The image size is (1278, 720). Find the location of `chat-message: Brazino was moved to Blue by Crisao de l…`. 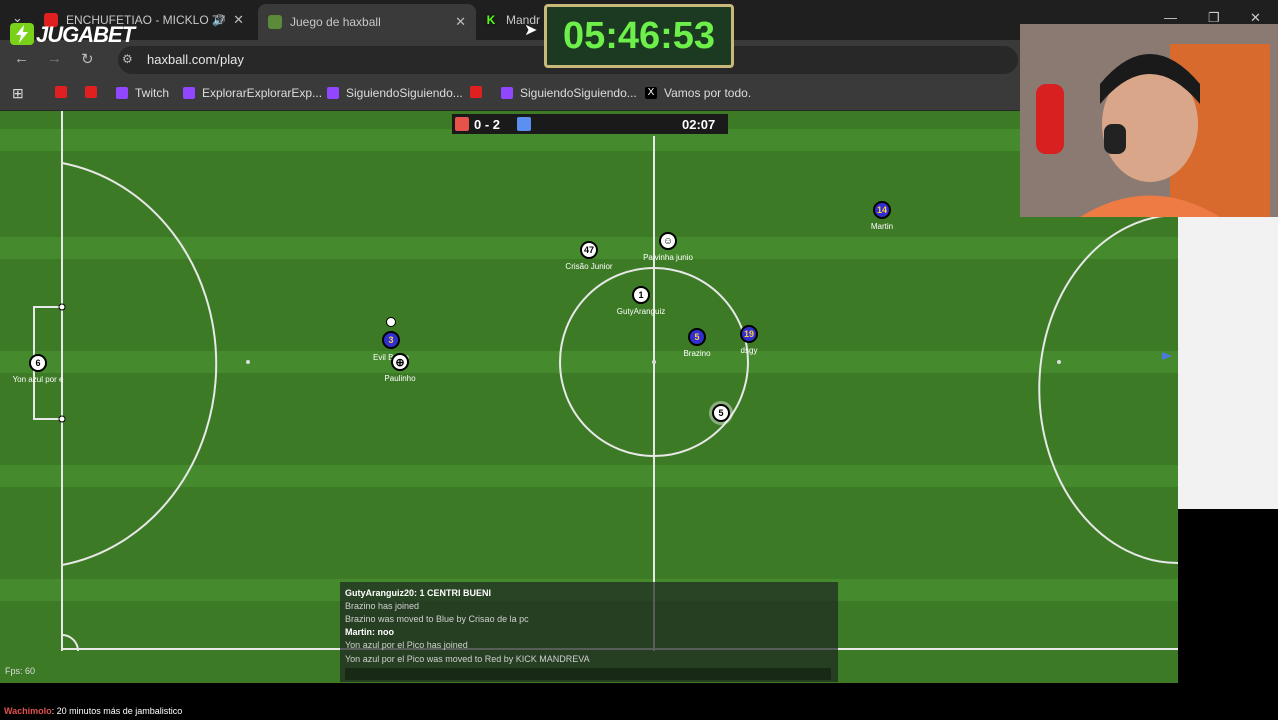

chat-message: Brazino was moved to Blue by Crisao de l… is located at coordinates (437, 619).